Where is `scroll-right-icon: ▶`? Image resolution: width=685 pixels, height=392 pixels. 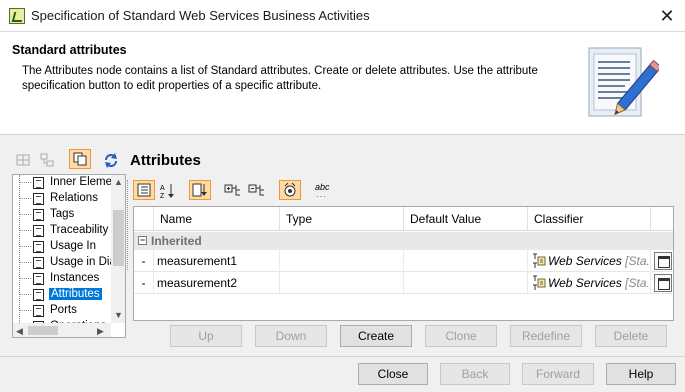
scroll-right-icon: ▶ is located at coordinates (100, 331).